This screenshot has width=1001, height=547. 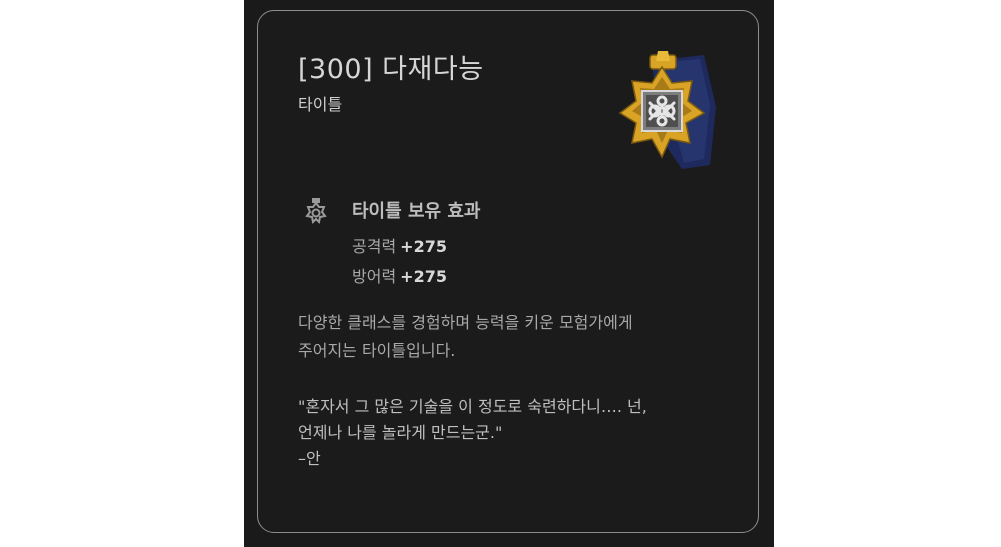 What do you see at coordinates (472, 406) in the screenshot?
I see `quote-line: "혼자서 그 많은 기술을 이 정도로 숙련하다니…. 넌,` at bounding box center [472, 406].